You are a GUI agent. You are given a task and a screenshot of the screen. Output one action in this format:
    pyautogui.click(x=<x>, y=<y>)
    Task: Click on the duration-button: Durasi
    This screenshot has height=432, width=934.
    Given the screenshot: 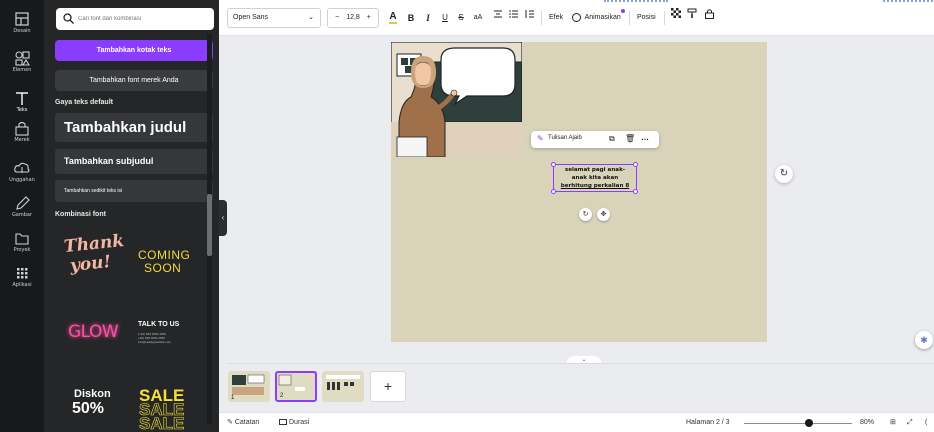 What is the action you would take?
    pyautogui.click(x=294, y=422)
    